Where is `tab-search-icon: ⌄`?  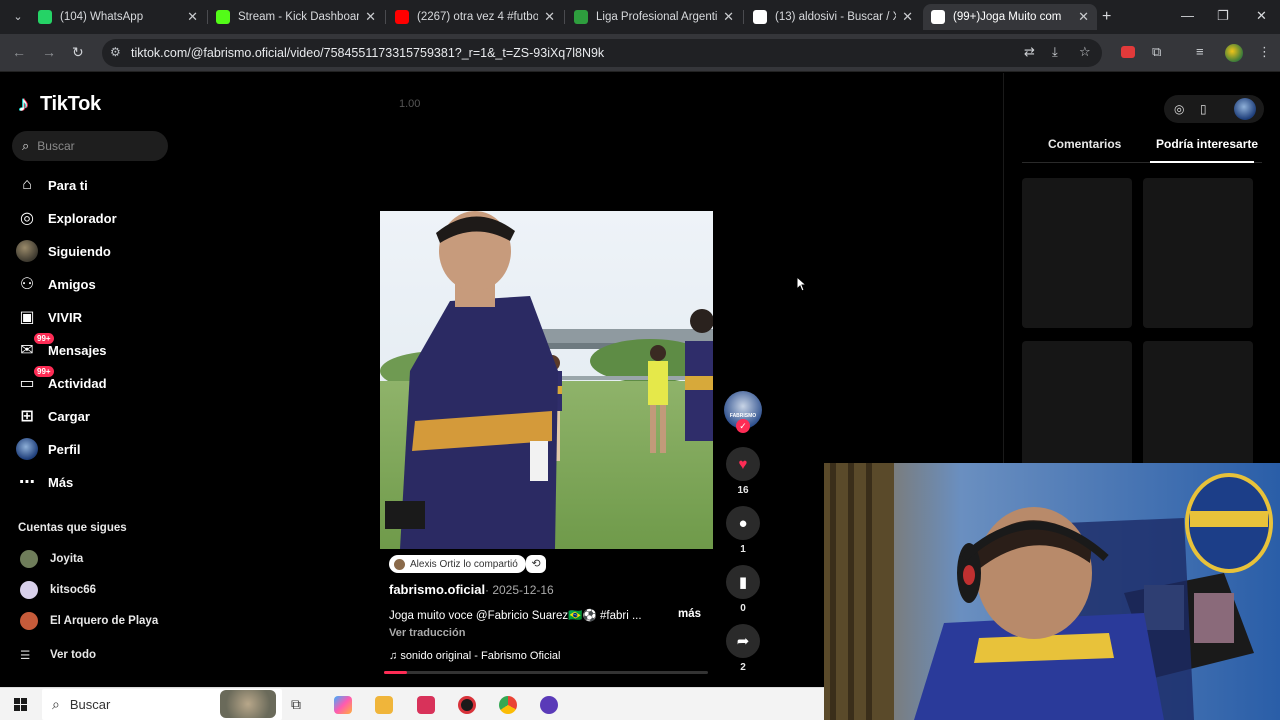
tab-search-icon: ⌄ is located at coordinates (18, 17).